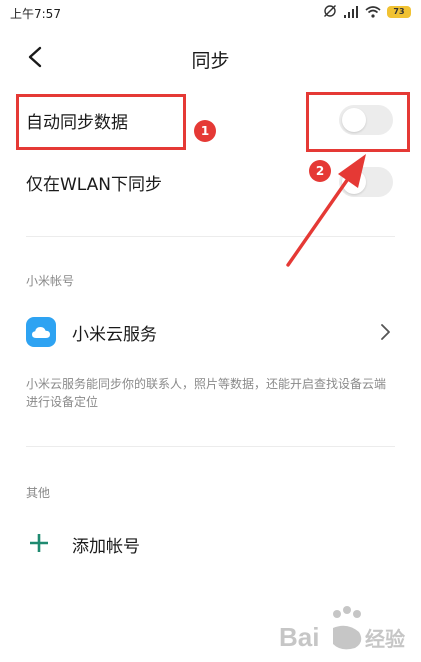 The height and width of the screenshot is (662, 421). I want to click on app-bar: 同步, so click(210, 57).